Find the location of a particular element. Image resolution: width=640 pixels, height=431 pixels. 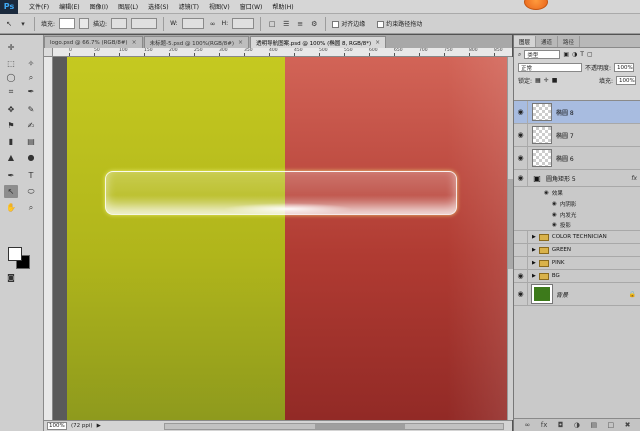

stroke-width-field is located at coordinates (144, 23).